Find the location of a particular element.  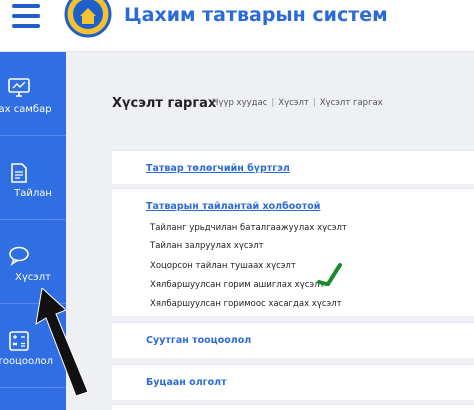

breadcrumb-request: Хүсэлт is located at coordinates (293, 103).